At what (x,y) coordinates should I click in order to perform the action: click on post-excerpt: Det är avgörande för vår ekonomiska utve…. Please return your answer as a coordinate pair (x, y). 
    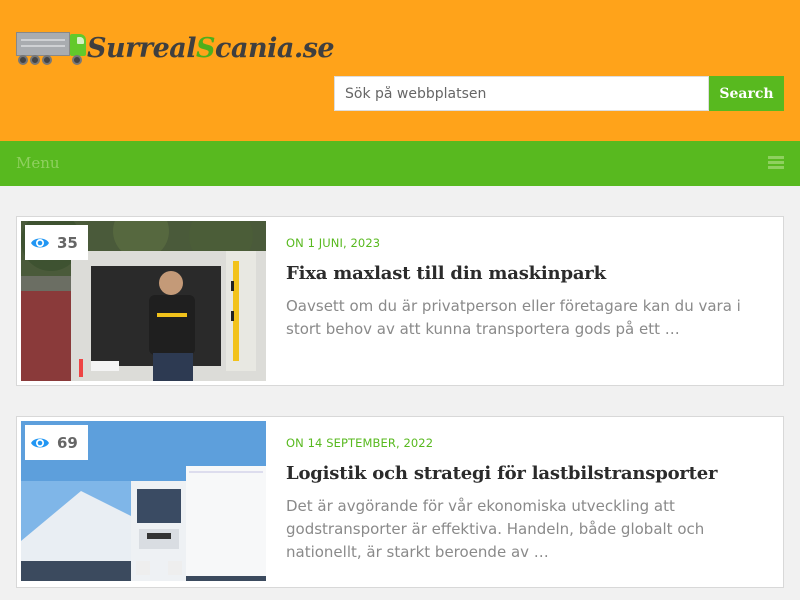
    Looking at the image, I should click on (495, 529).